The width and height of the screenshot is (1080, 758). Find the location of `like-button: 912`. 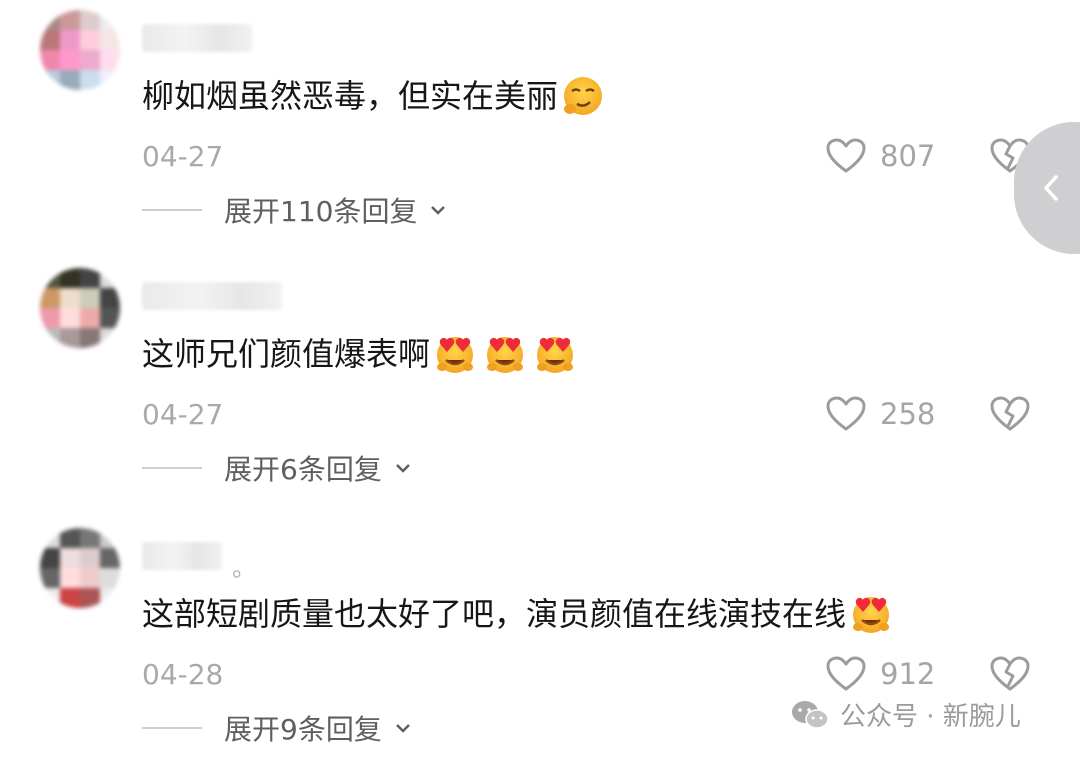

like-button: 912 is located at coordinates (880, 674).